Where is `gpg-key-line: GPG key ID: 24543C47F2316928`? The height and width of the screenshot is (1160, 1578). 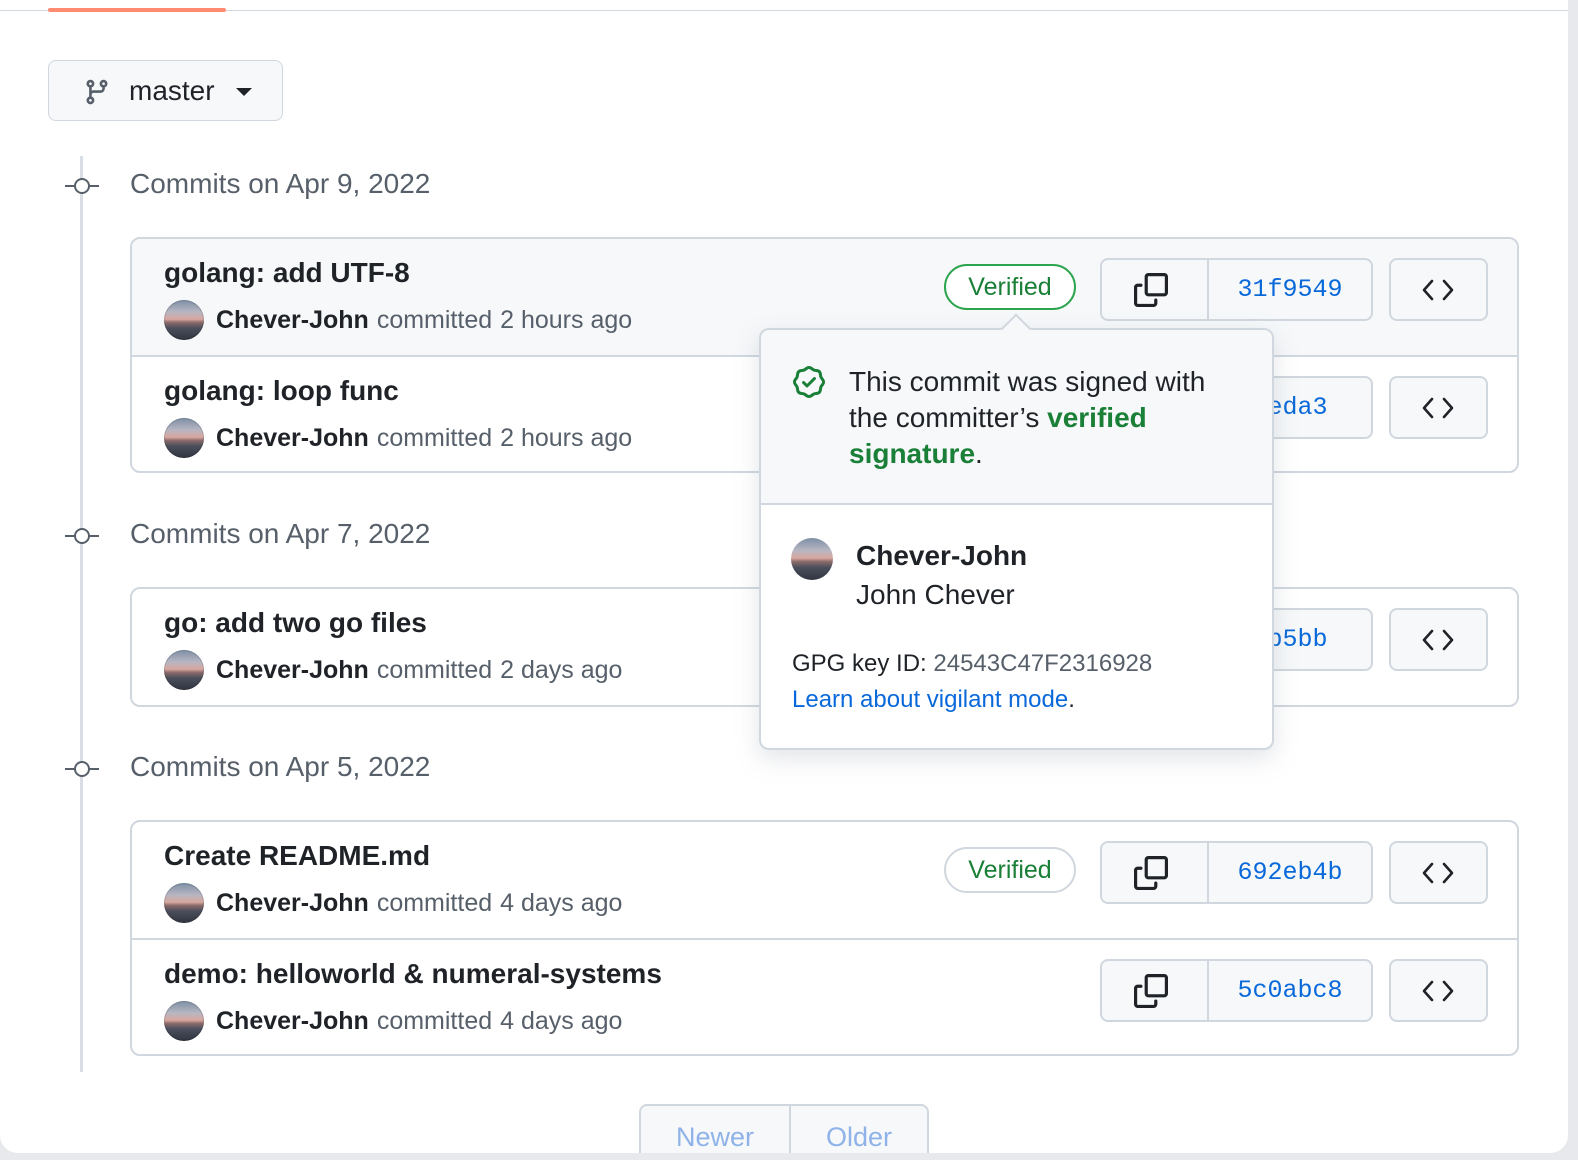
gpg-key-line: GPG key ID: 24543C47F2316928 is located at coordinates (972, 664).